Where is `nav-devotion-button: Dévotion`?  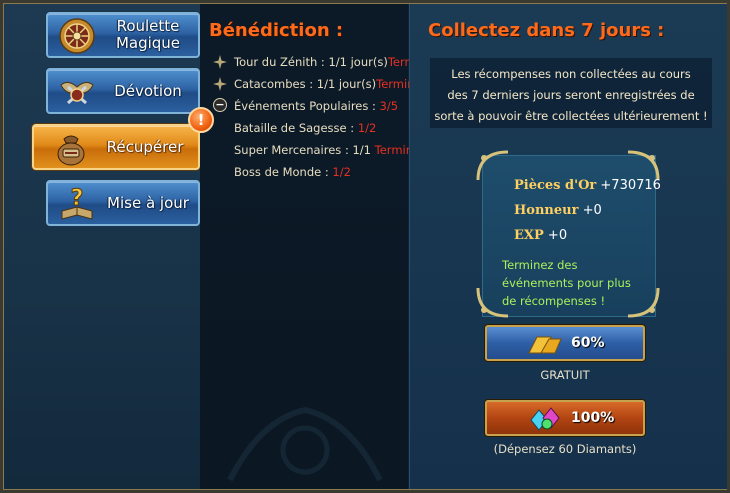 nav-devotion-button: Dévotion is located at coordinates (123, 91).